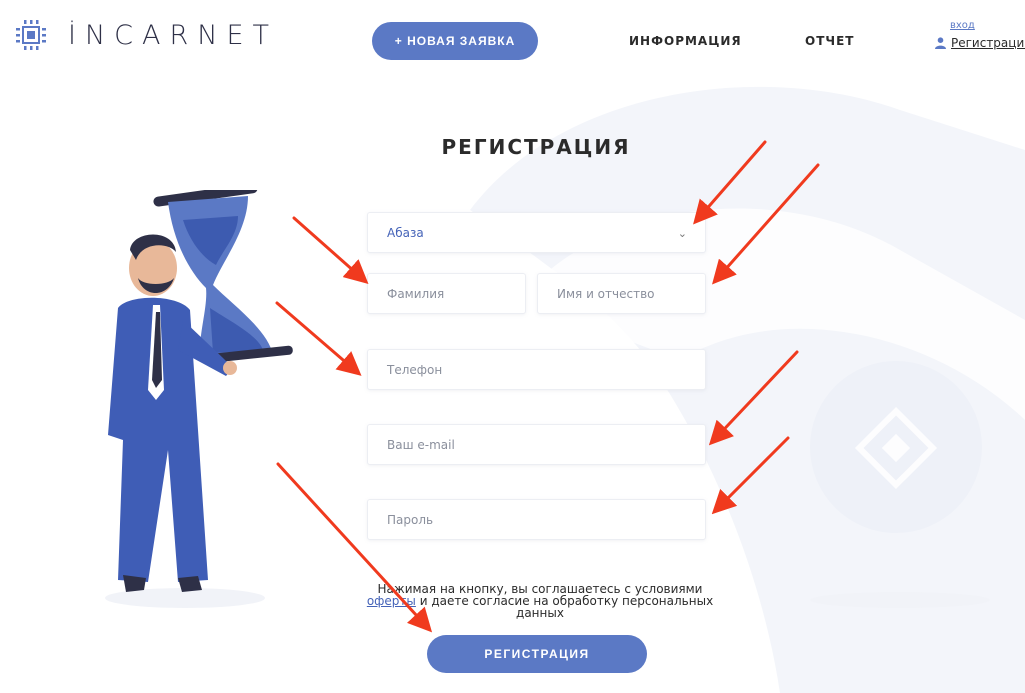 This screenshot has height=693, width=1025. I want to click on man-with-hourglass-illustration, so click(200, 391).